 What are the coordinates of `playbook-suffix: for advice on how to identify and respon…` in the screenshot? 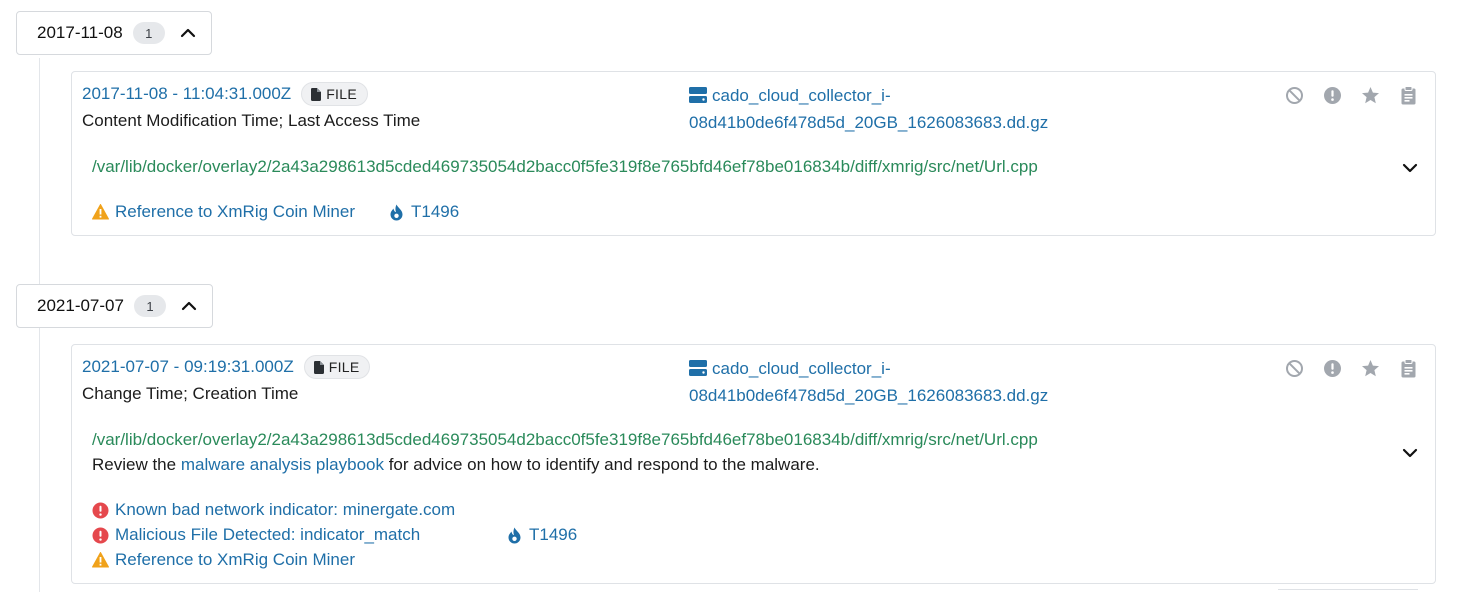 It's located at (601, 464).